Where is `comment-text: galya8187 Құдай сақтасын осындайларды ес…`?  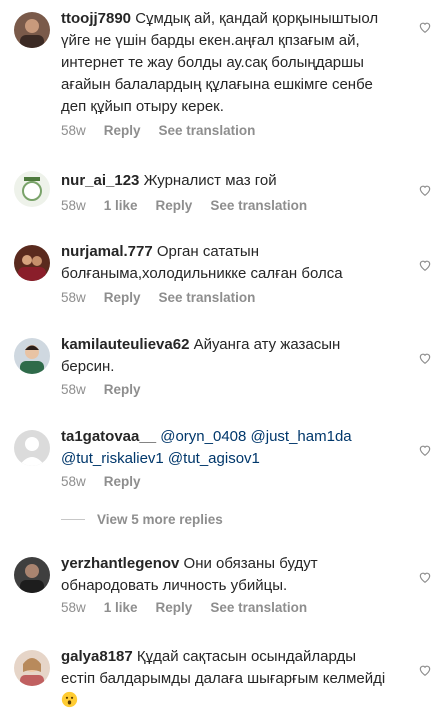 comment-text: galya8187 Құдай сақтасын осындайларды ес… is located at coordinates (226, 679).